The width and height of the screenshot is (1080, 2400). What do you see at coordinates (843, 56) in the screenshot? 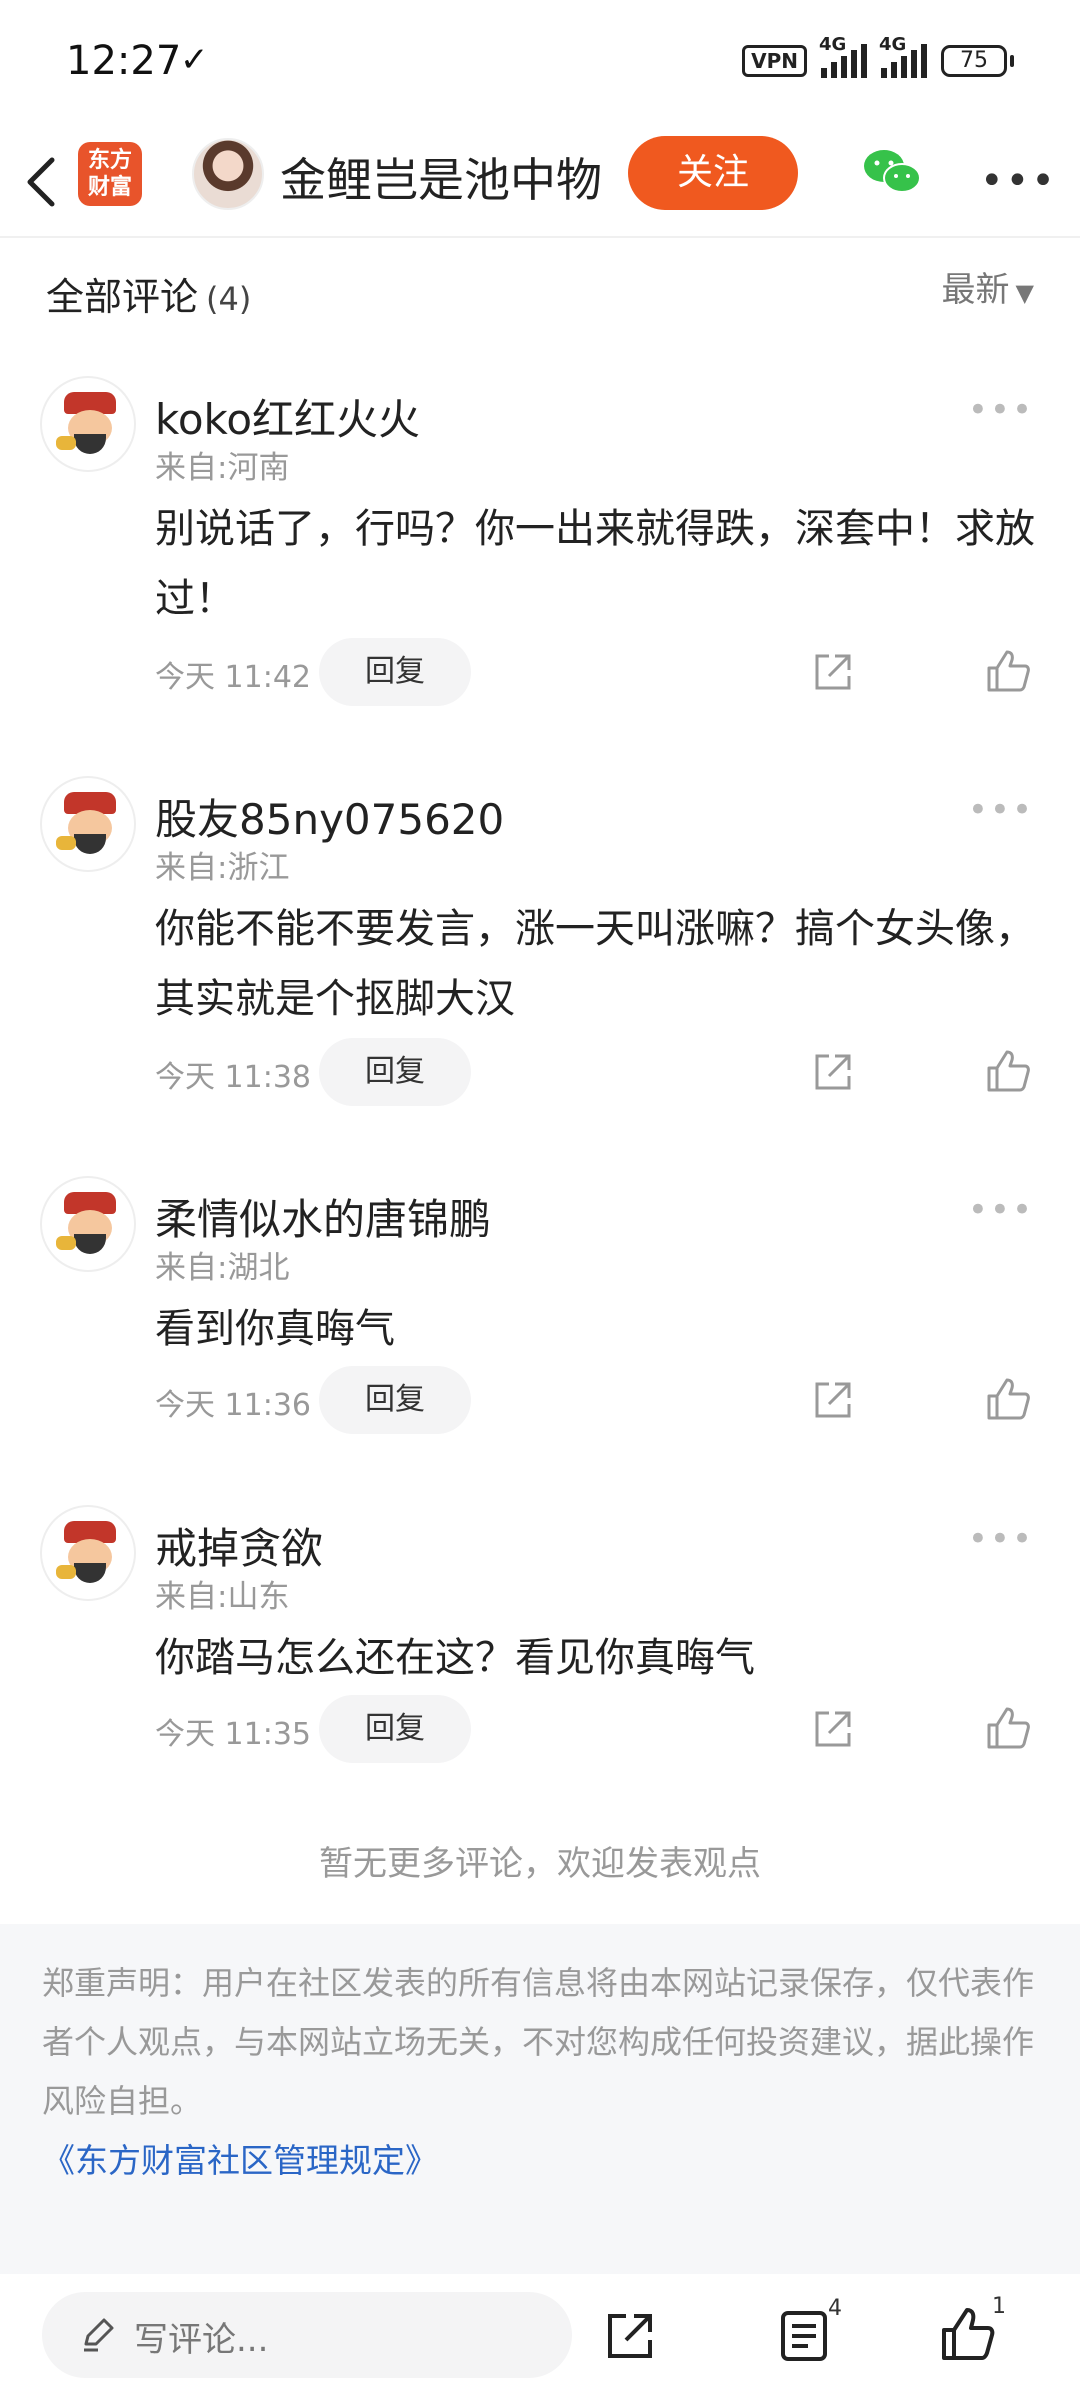
I see `signal-icon: 4G` at bounding box center [843, 56].